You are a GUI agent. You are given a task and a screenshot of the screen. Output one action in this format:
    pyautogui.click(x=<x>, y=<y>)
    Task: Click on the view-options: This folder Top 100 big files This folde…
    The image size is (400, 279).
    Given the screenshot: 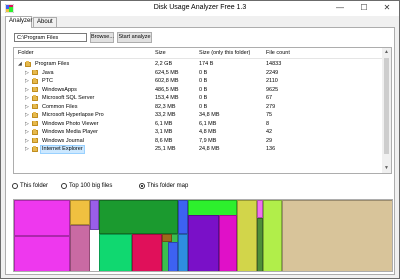 What is the action you would take?
    pyautogui.click(x=162, y=186)
    